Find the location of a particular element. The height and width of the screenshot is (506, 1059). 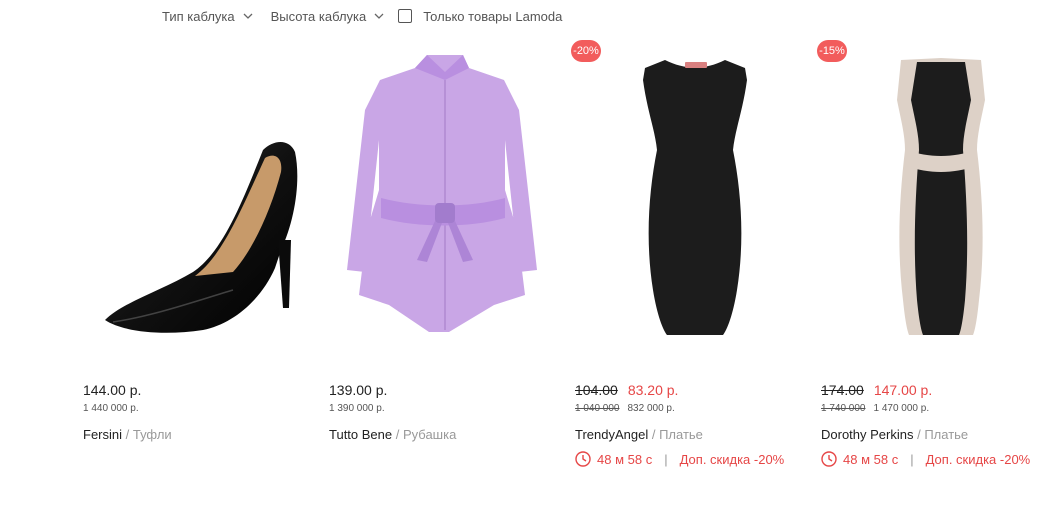

price-row: 144.00 р. is located at coordinates (112, 390).